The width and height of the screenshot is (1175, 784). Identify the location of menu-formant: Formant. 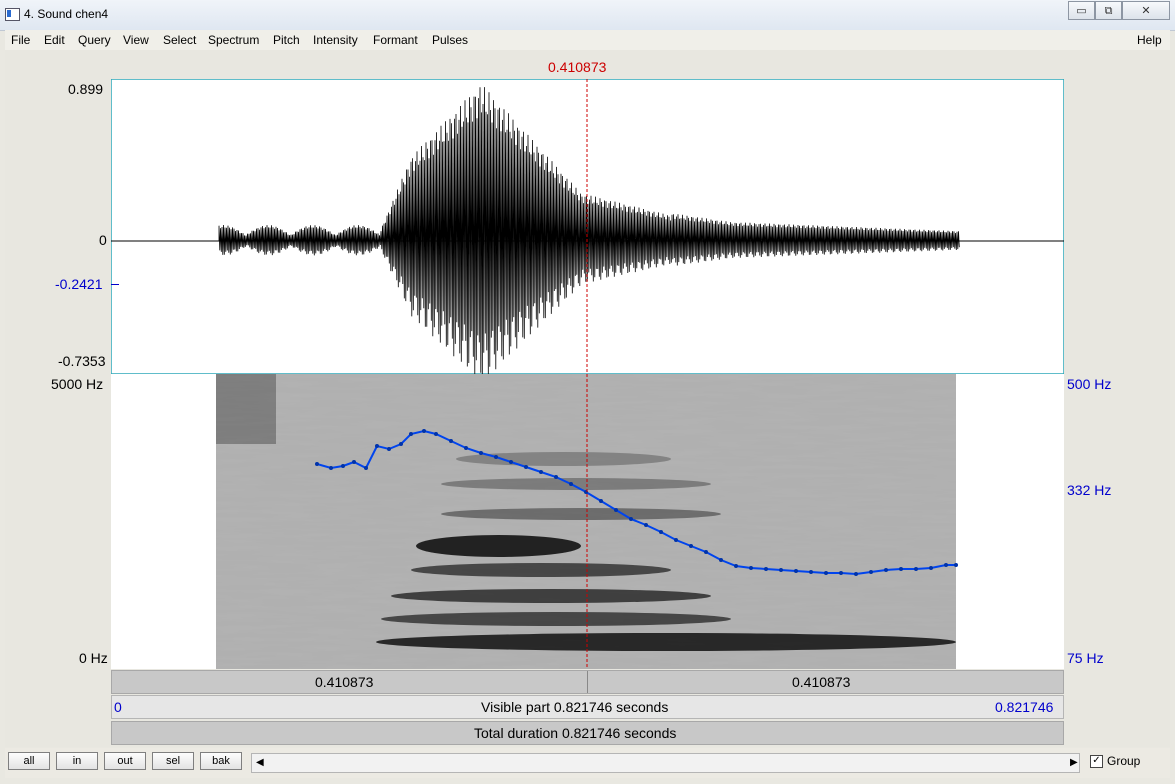
(395, 40).